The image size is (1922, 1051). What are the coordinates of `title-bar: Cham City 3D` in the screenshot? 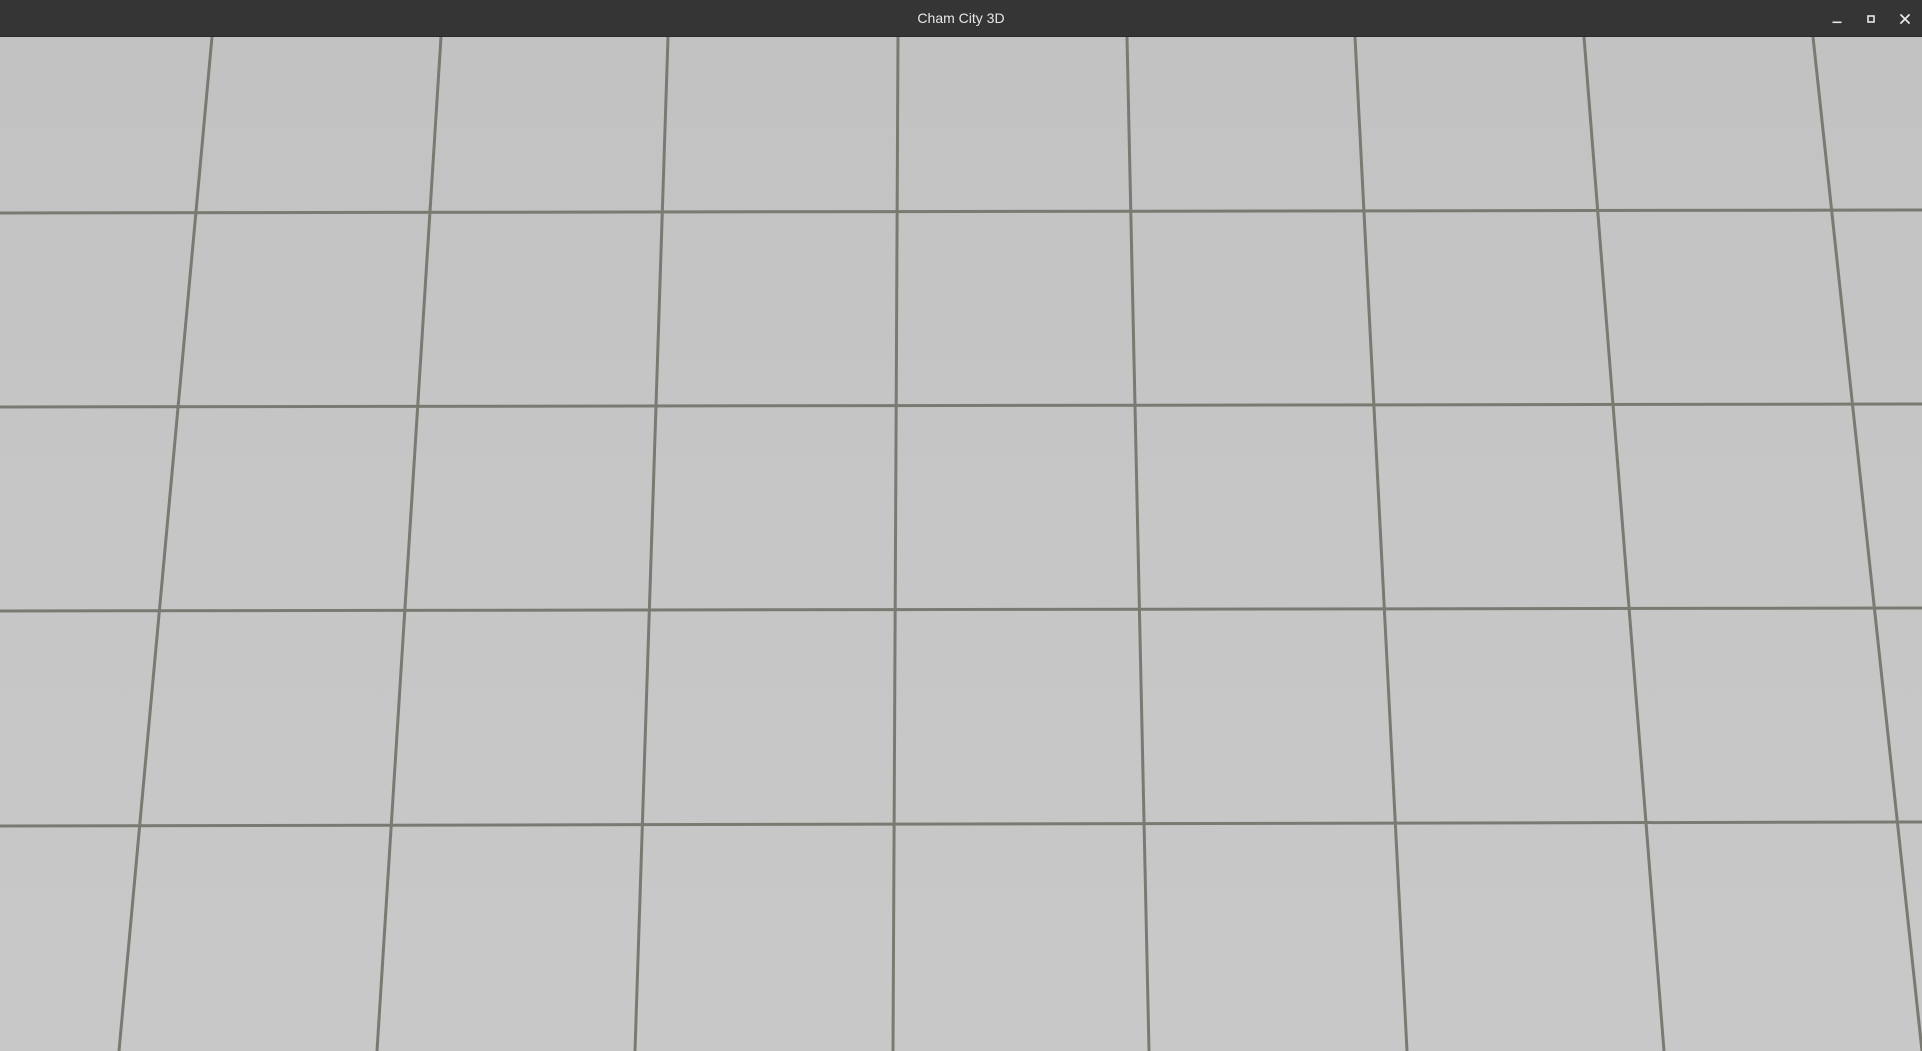 It's located at (961, 18).